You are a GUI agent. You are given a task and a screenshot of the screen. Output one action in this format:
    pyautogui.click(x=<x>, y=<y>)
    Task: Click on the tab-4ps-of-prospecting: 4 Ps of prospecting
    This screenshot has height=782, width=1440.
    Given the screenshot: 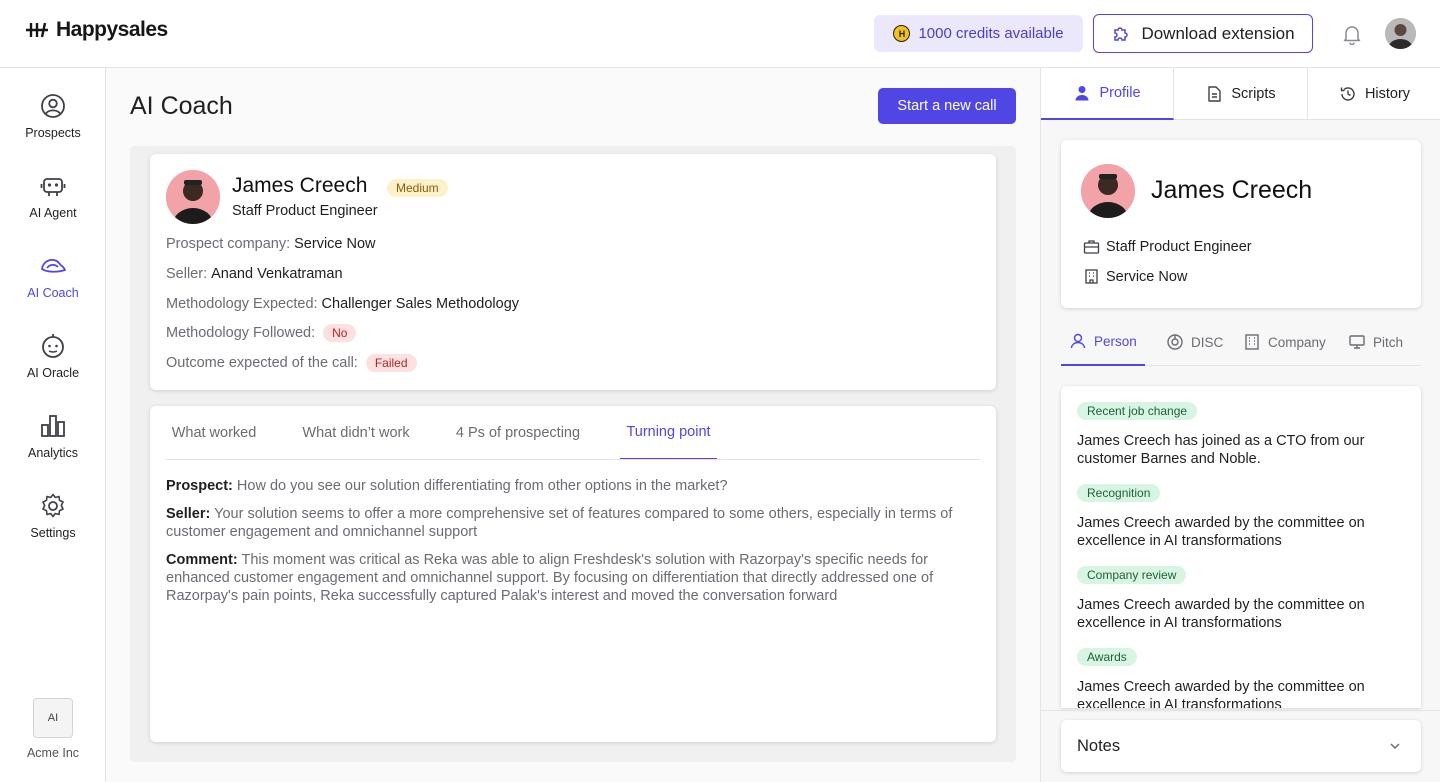 What is the action you would take?
    pyautogui.click(x=518, y=433)
    